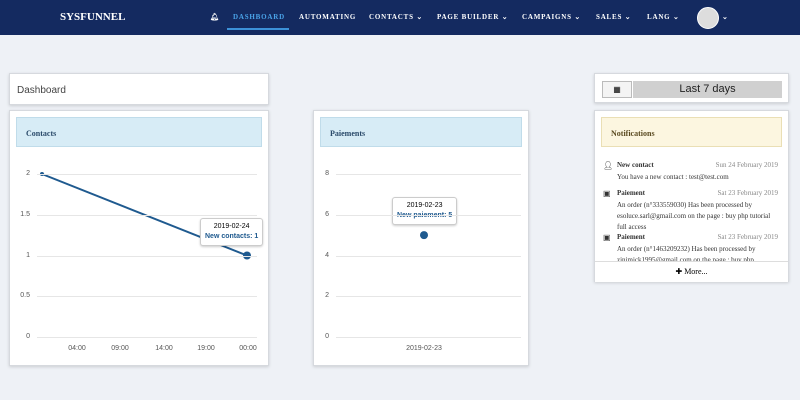 The width and height of the screenshot is (800, 400). I want to click on nav-lang: LANG ⌄, so click(663, 17).